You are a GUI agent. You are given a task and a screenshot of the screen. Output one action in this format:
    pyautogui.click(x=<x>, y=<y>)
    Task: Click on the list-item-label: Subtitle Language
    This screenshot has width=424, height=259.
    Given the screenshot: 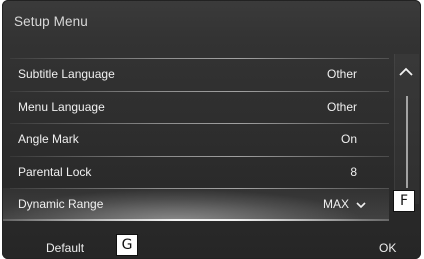 What is the action you would take?
    pyautogui.click(x=66, y=74)
    